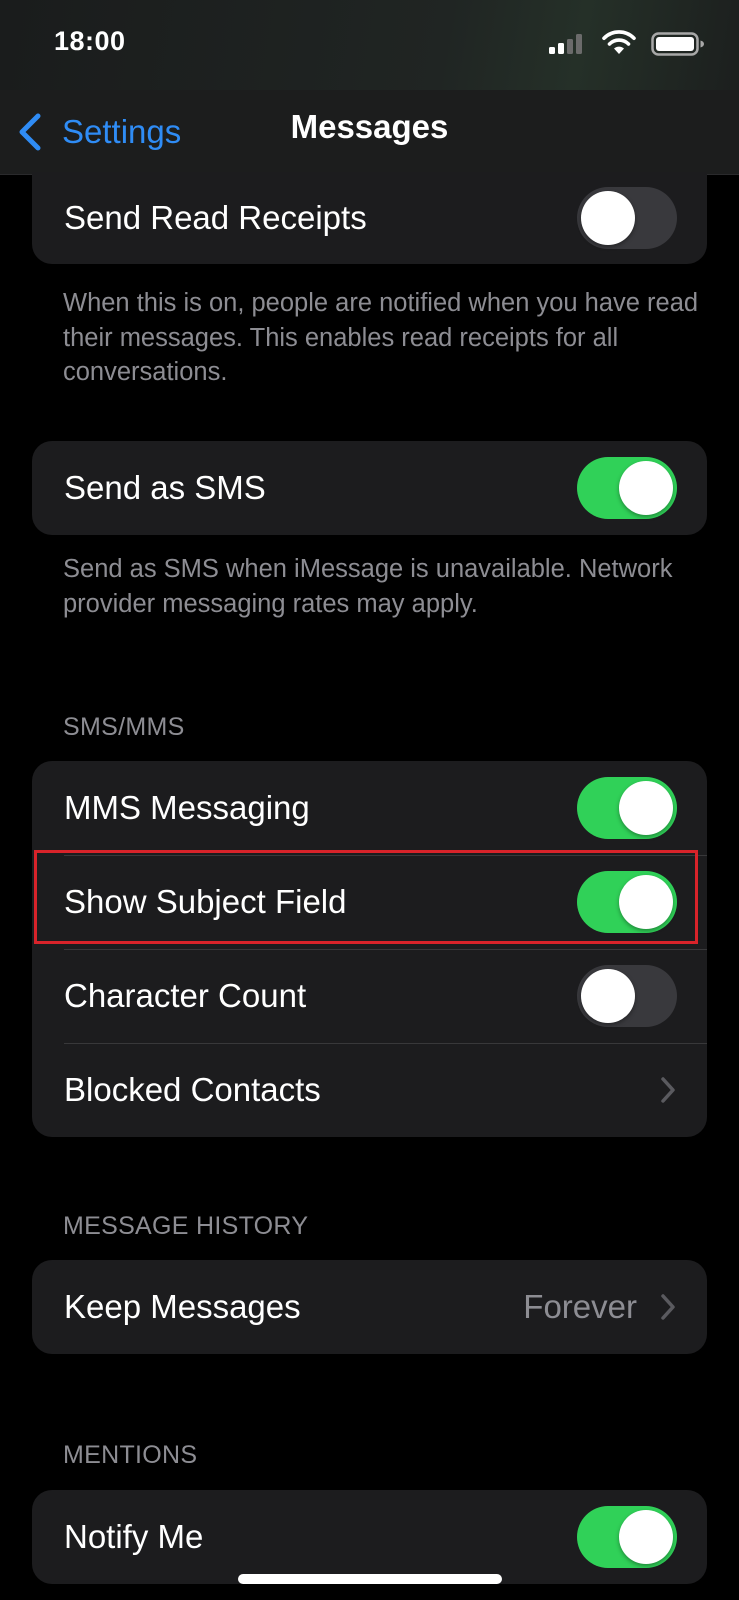  I want to click on character-count-row: Character Count, so click(369, 996).